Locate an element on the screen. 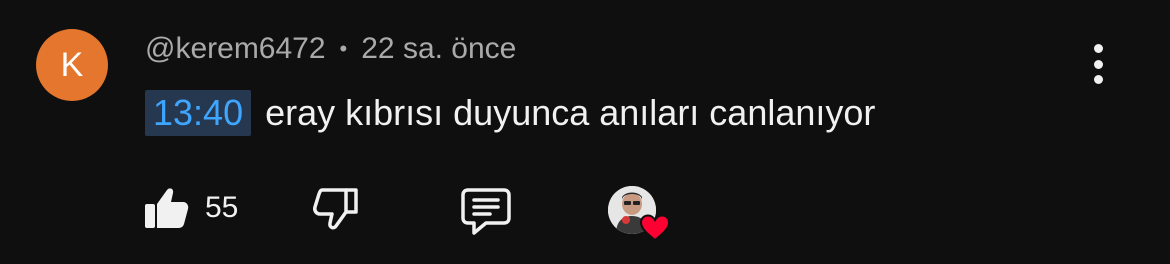  like-icon is located at coordinates (167, 208).